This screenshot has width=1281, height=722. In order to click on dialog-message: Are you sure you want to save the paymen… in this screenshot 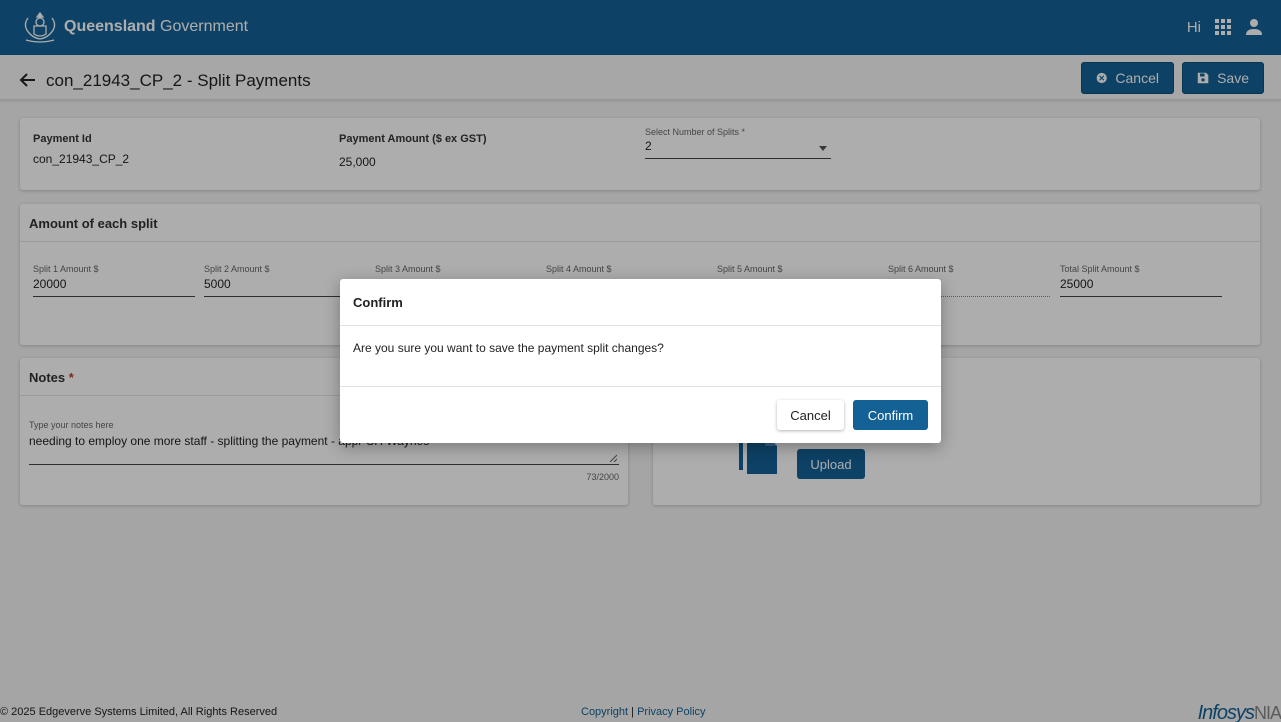, I will do `click(508, 348)`.